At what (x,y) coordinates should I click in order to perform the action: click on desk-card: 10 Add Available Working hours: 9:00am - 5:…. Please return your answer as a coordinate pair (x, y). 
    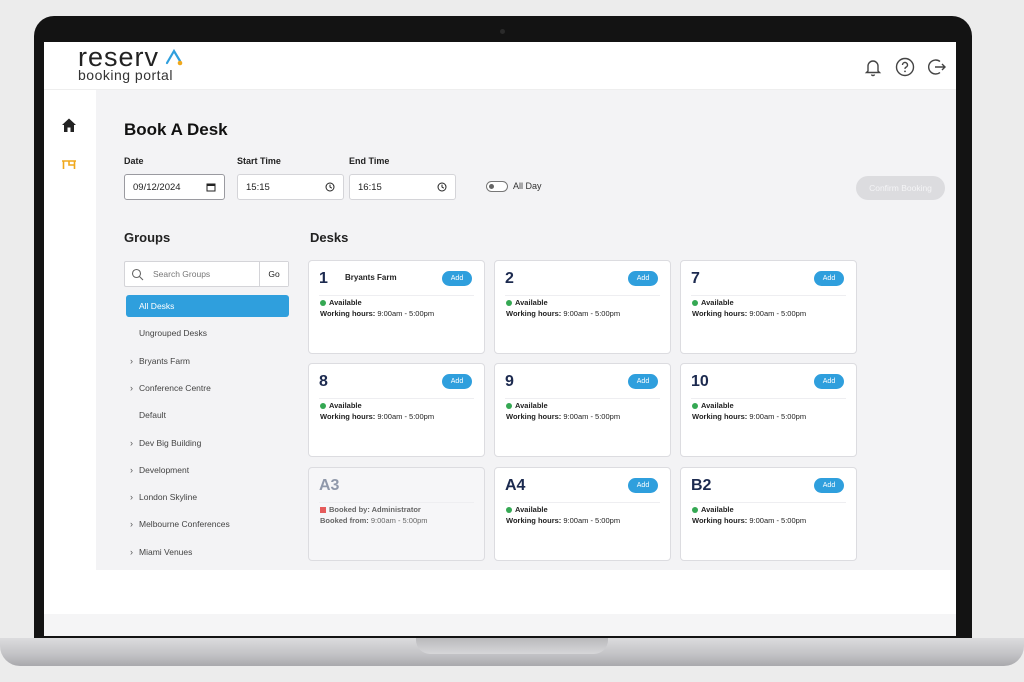
    Looking at the image, I should click on (768, 410).